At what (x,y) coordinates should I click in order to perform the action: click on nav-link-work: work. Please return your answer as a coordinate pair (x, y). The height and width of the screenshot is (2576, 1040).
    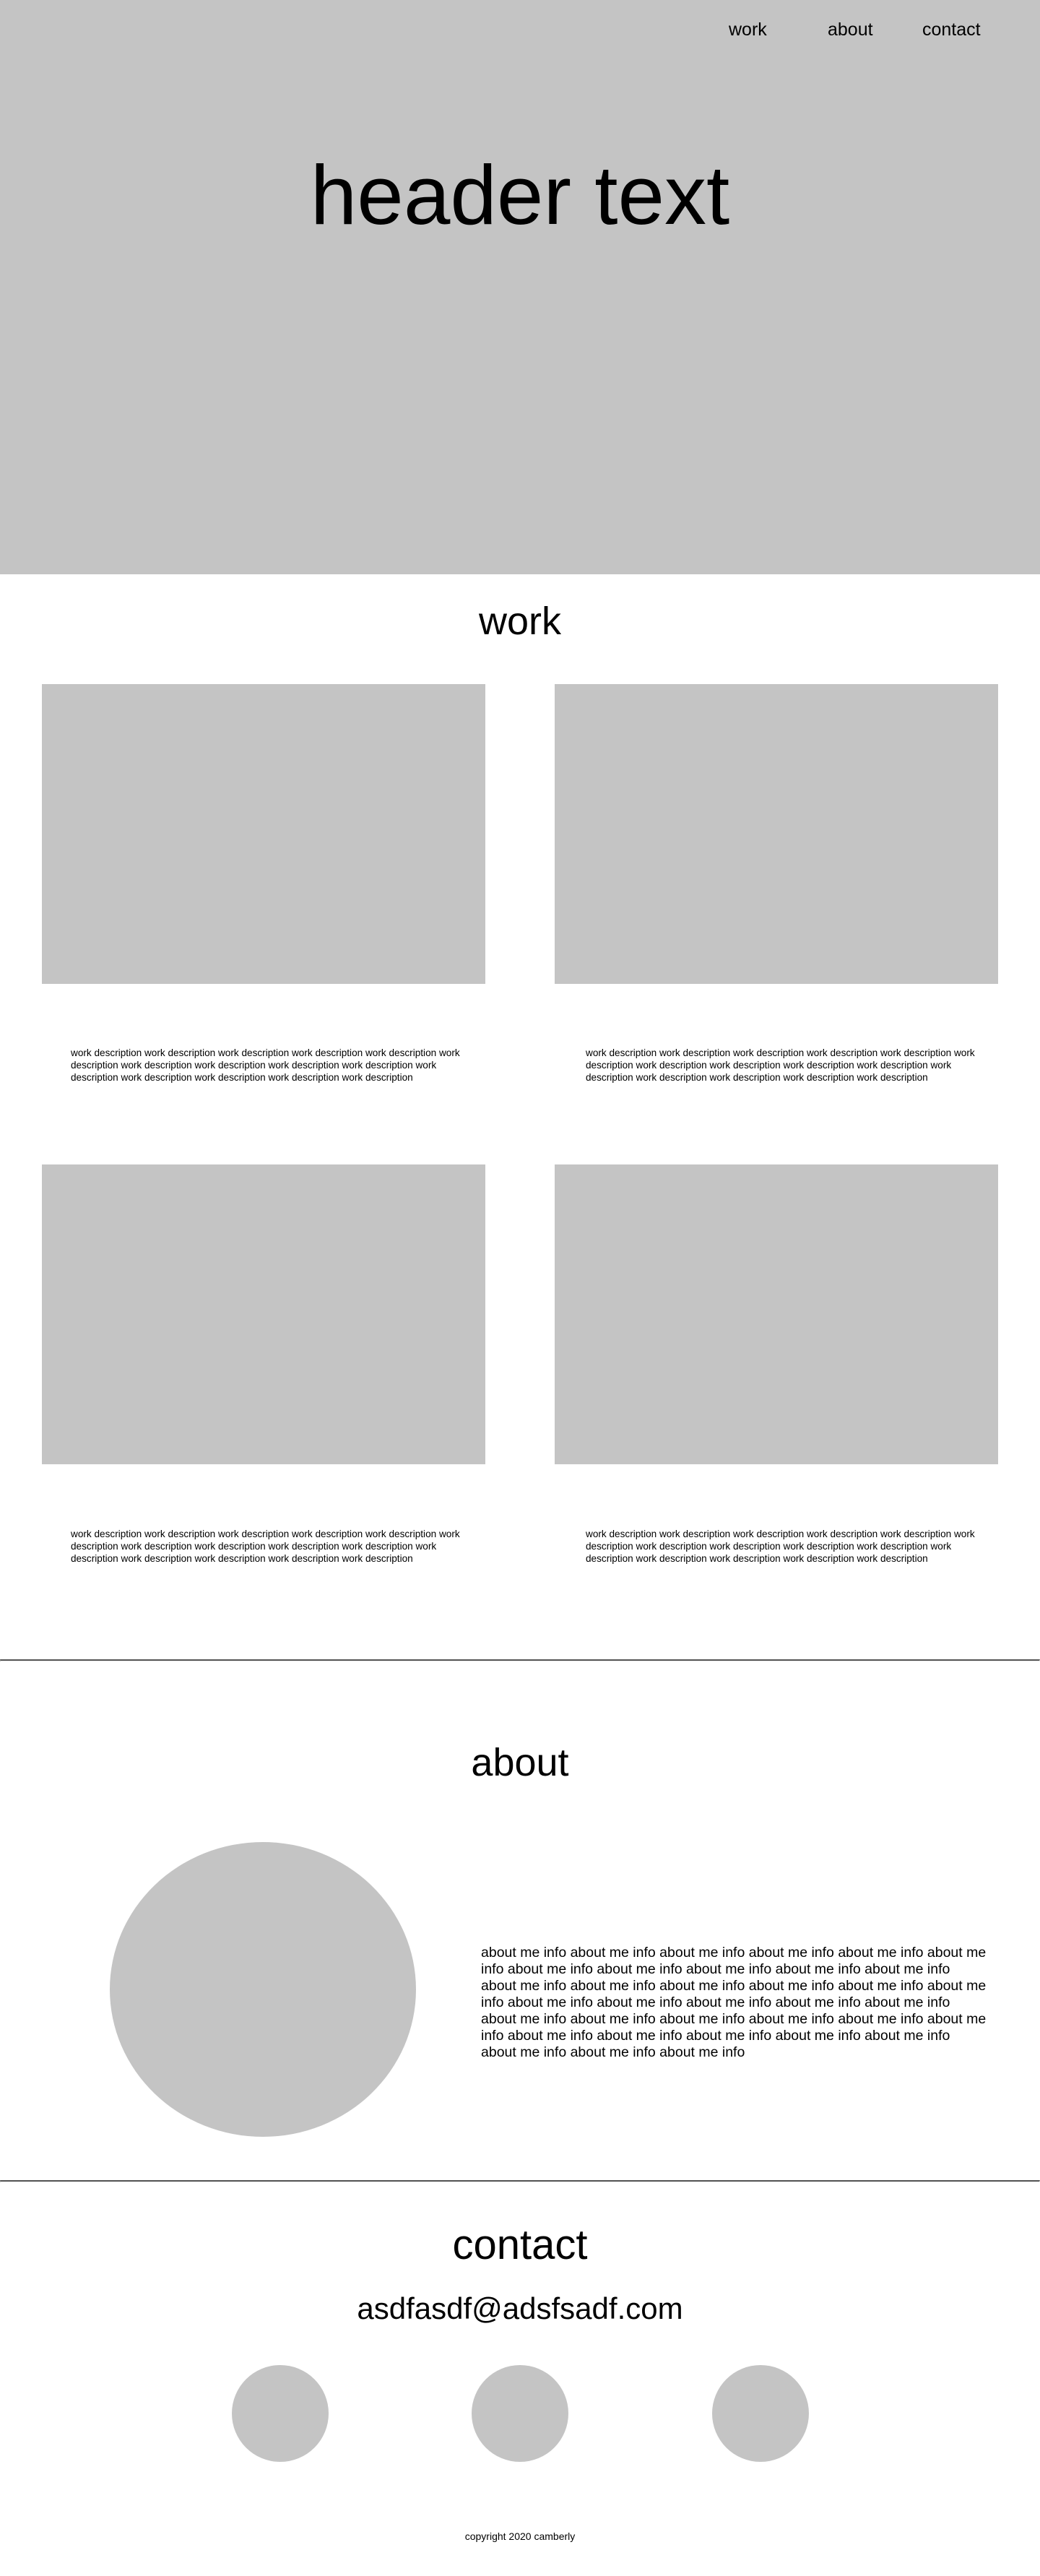
    Looking at the image, I should click on (748, 29).